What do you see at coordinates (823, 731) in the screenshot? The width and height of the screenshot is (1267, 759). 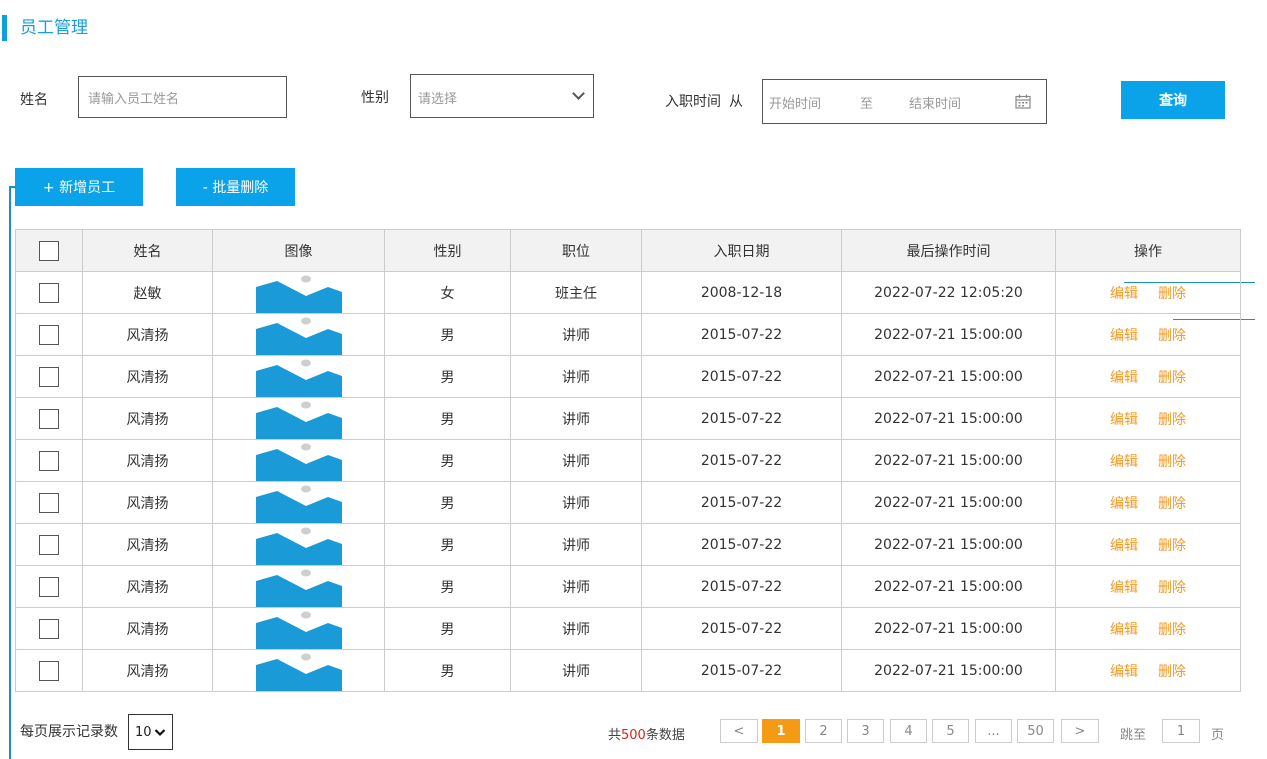 I see `page-button-2: 2` at bounding box center [823, 731].